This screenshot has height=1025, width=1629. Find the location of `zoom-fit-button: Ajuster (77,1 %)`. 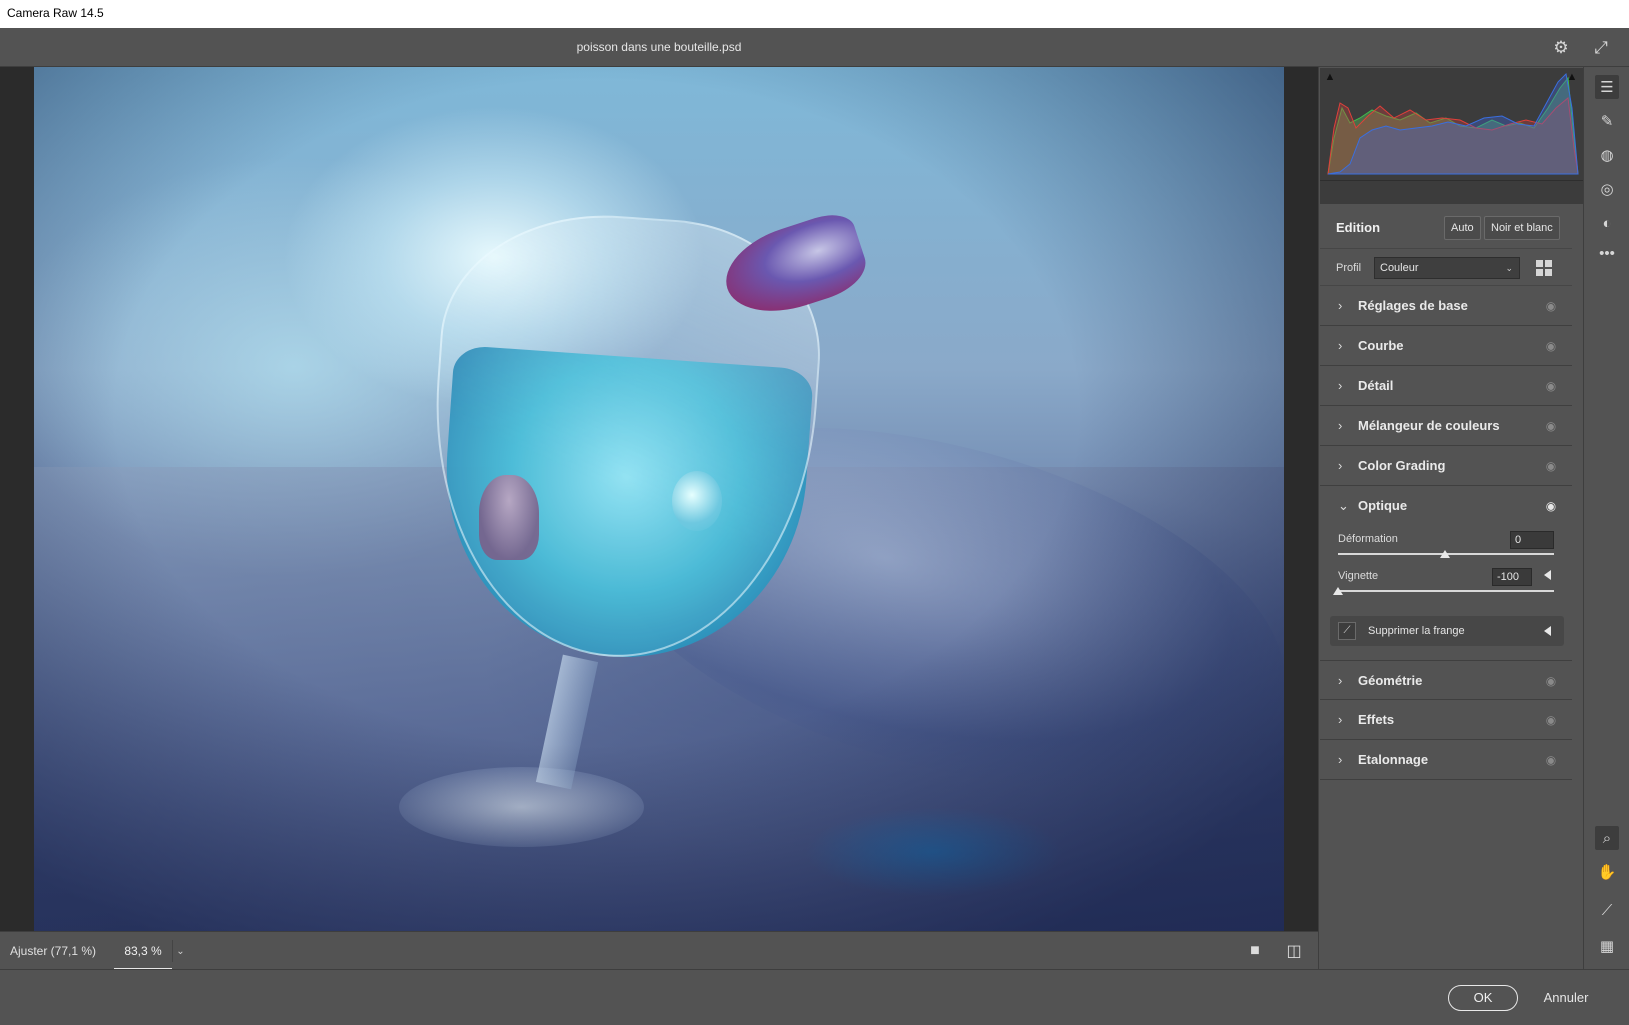

zoom-fit-button: Ajuster (77,1 %) is located at coordinates (53, 951).